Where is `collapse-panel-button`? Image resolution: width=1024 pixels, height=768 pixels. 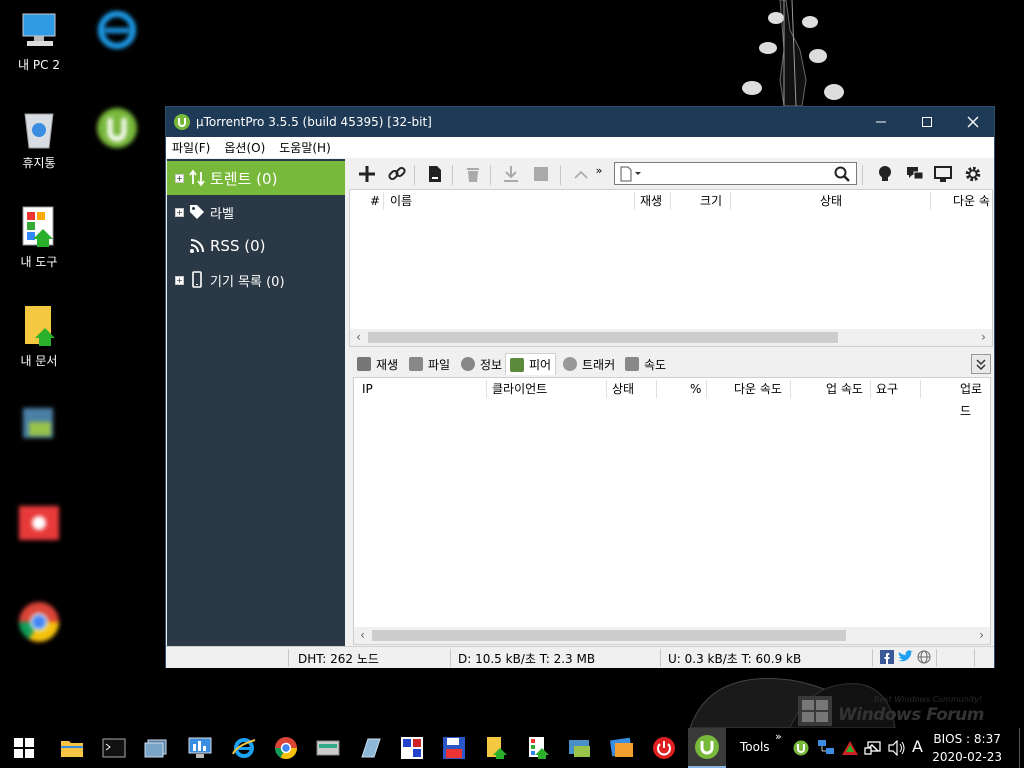
collapse-panel-button is located at coordinates (981, 364).